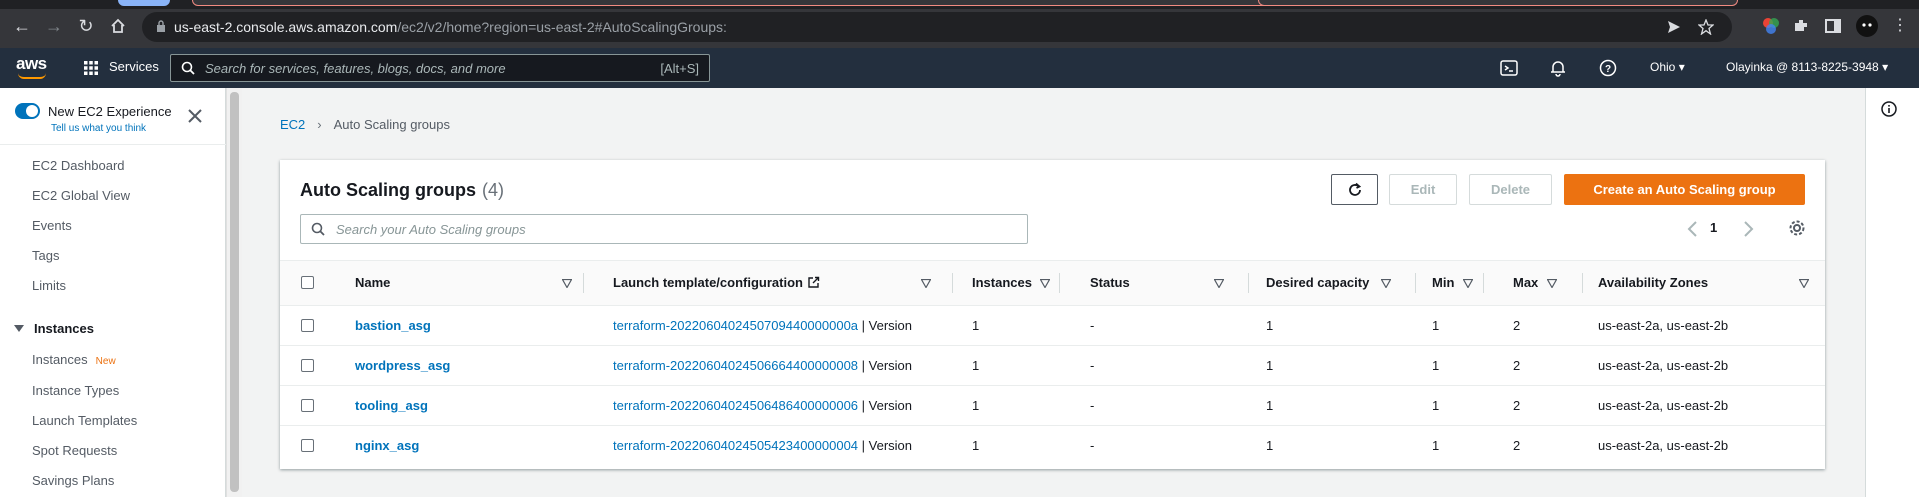 The width and height of the screenshot is (1919, 497). I want to click on caret-down-icon, so click(19, 328).